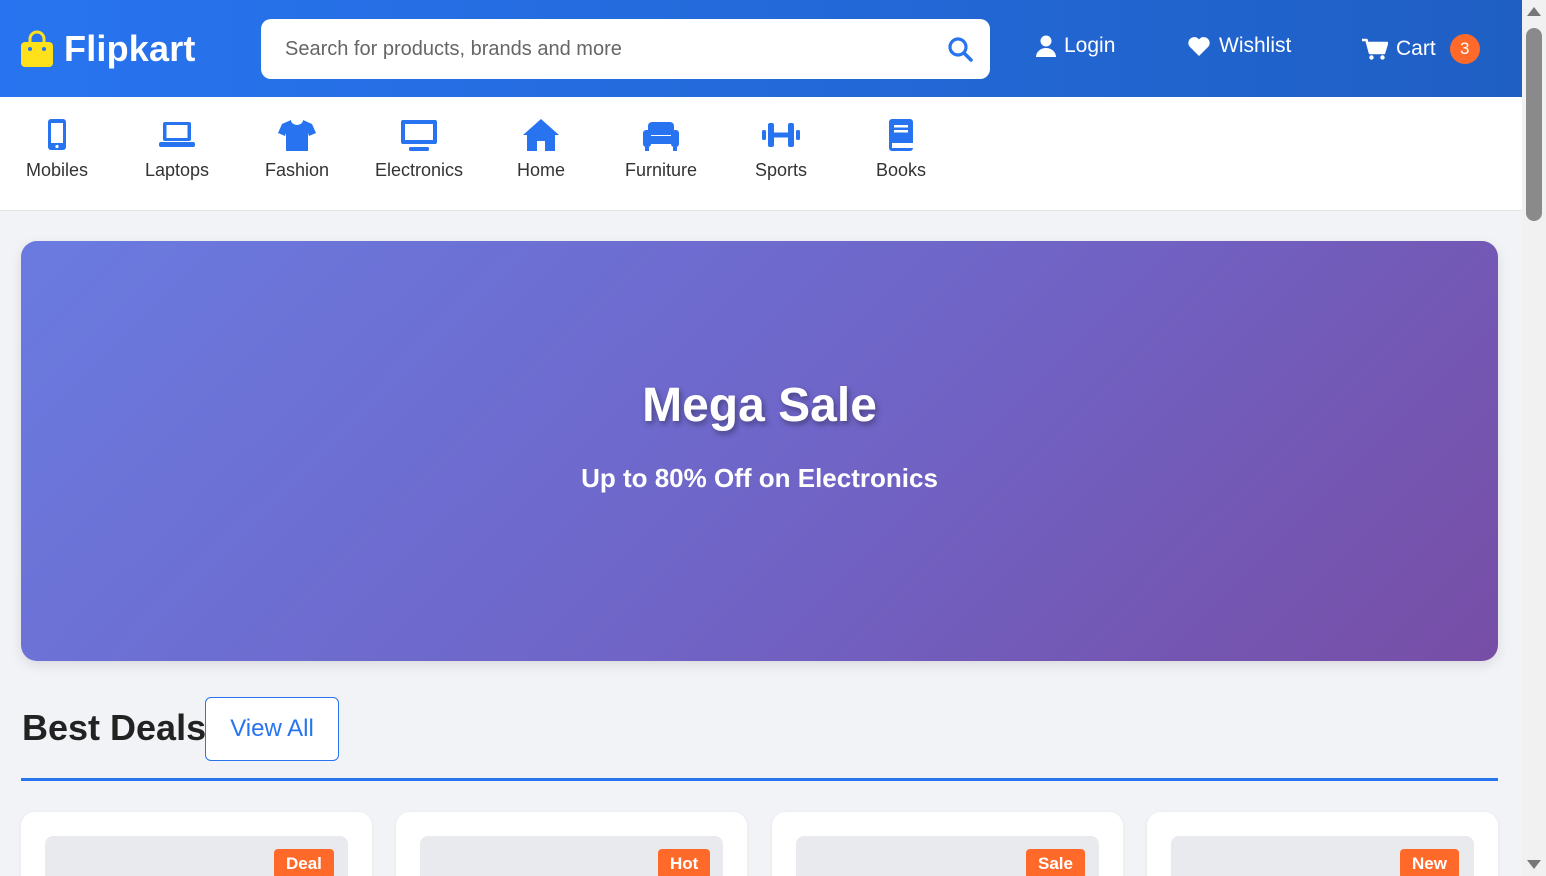  What do you see at coordinates (57, 134) in the screenshot?
I see `mobile-icon` at bounding box center [57, 134].